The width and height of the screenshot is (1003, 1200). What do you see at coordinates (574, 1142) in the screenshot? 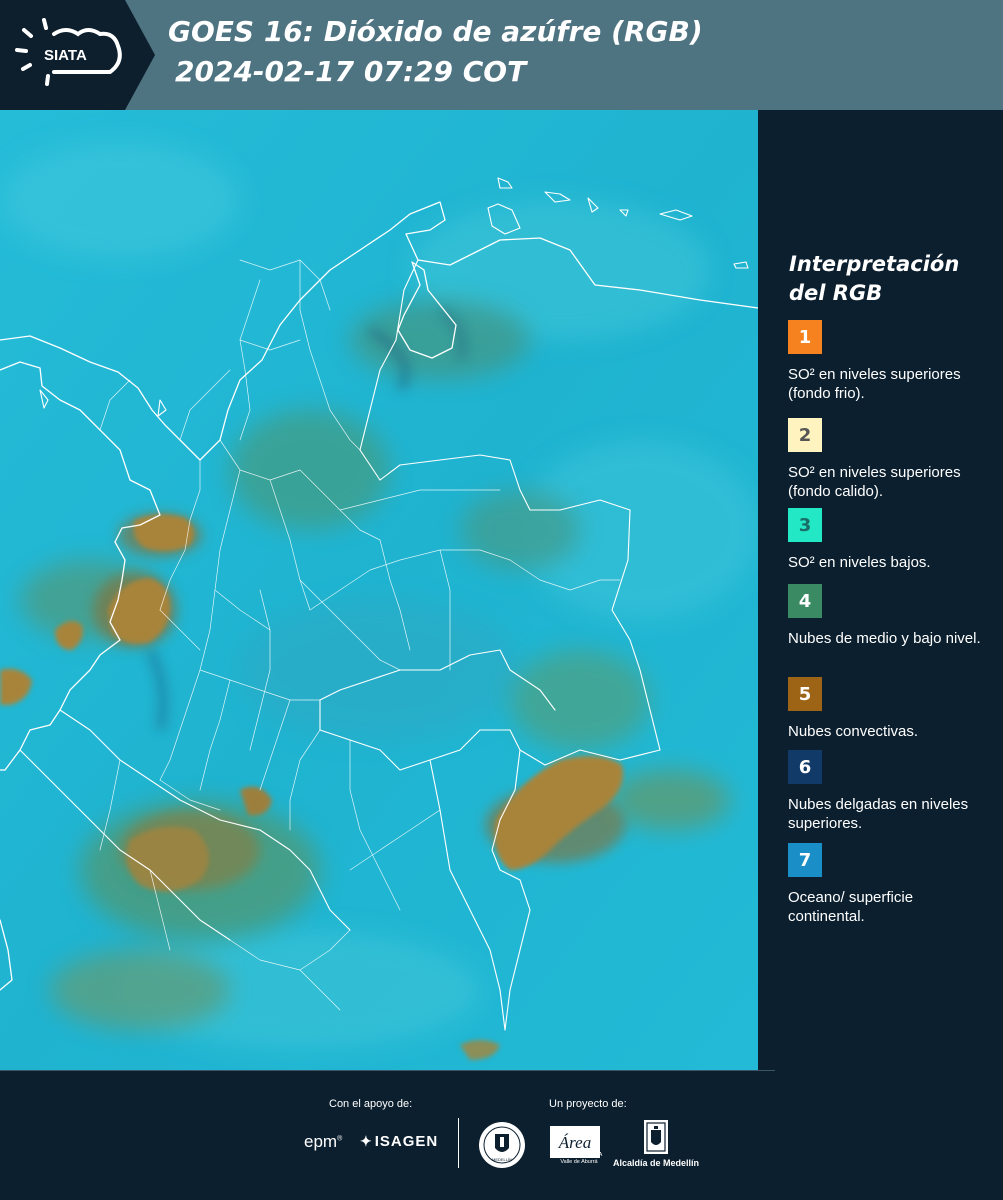
I see `area-title: Área` at bounding box center [574, 1142].